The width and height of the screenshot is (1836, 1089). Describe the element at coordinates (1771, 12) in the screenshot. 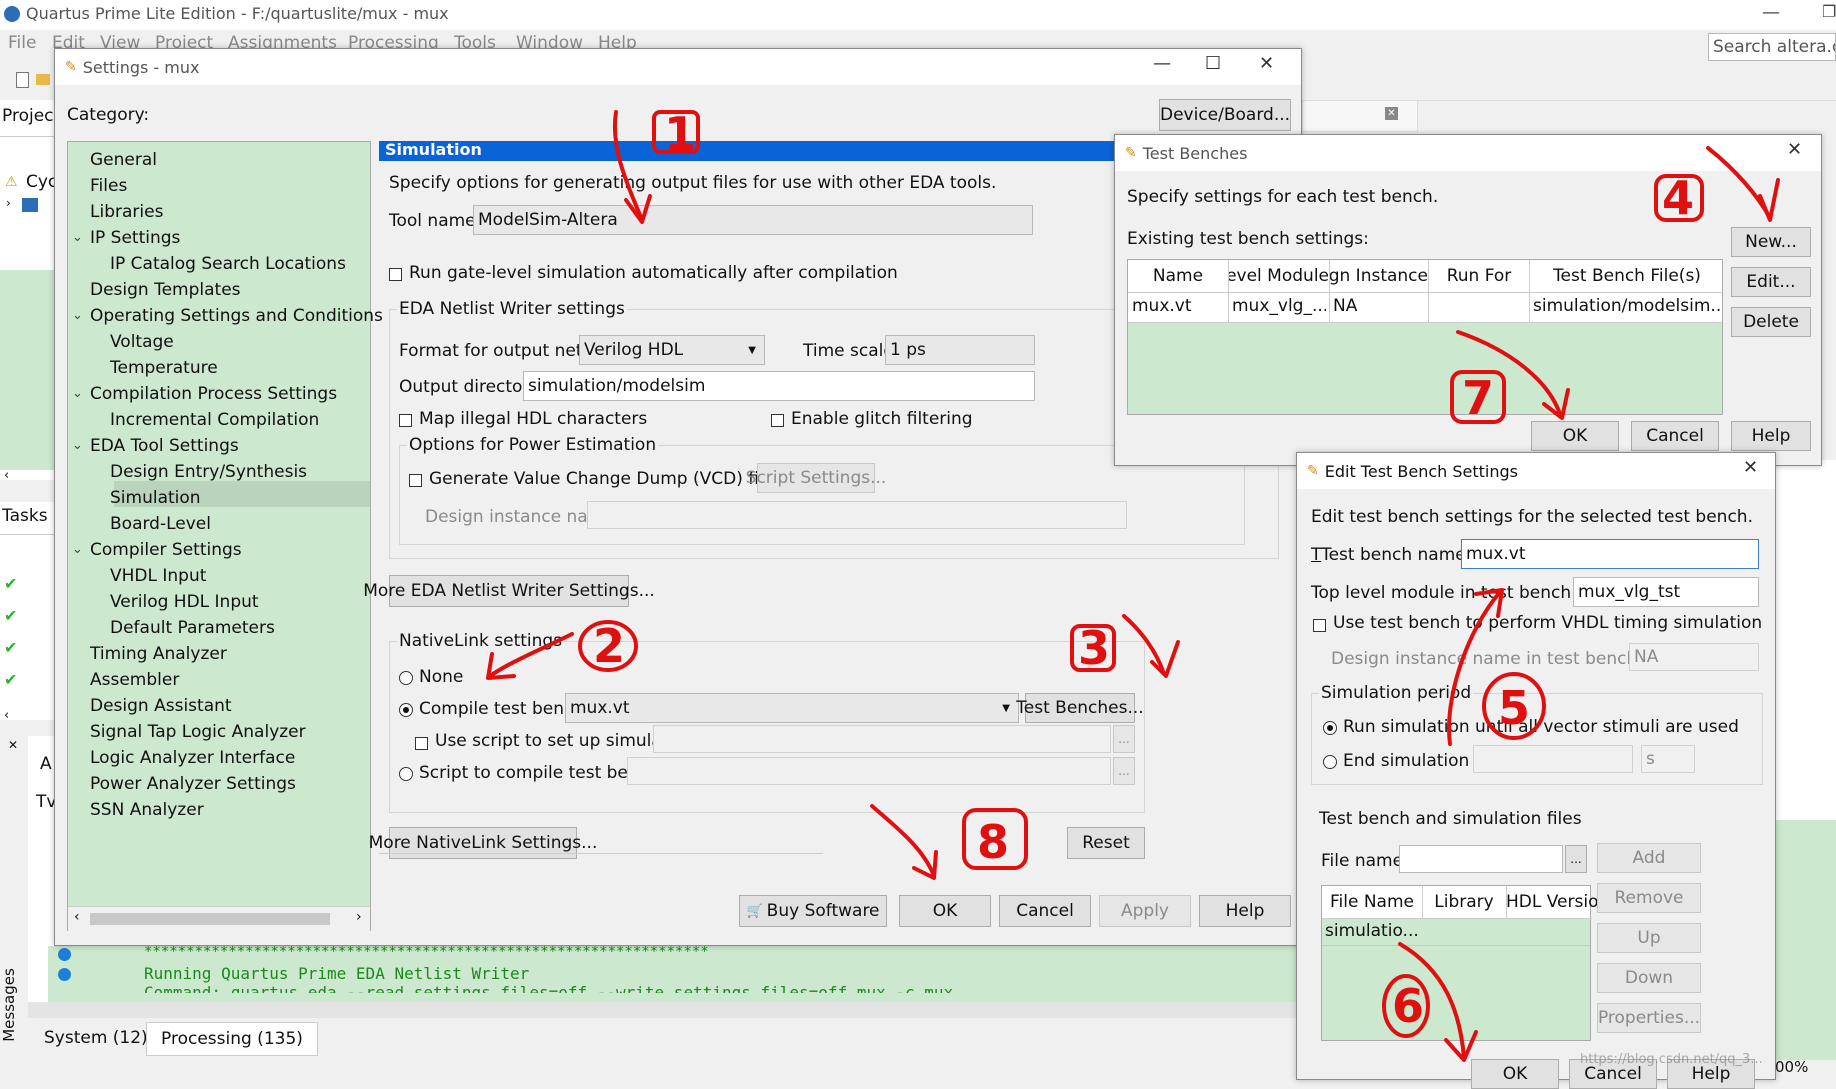

I see `app-minimize-icon: —` at that location.